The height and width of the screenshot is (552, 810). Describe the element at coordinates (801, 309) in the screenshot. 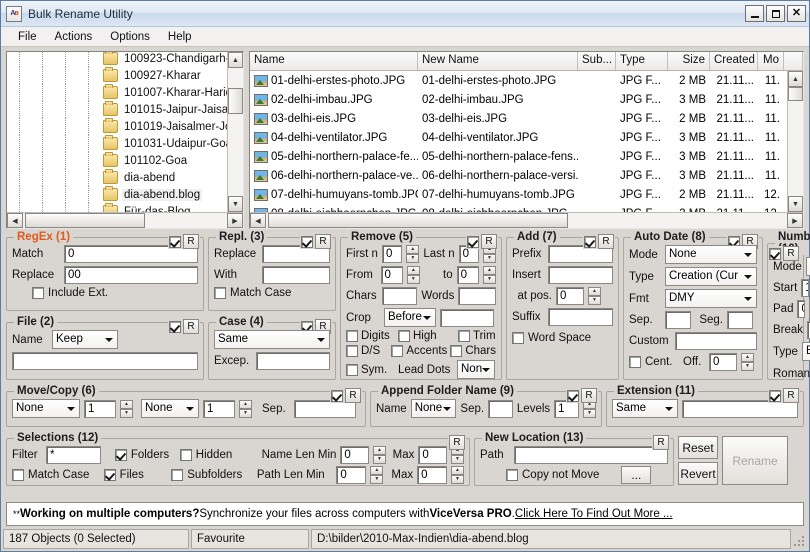

I see `numbering-pad-input: 0` at that location.